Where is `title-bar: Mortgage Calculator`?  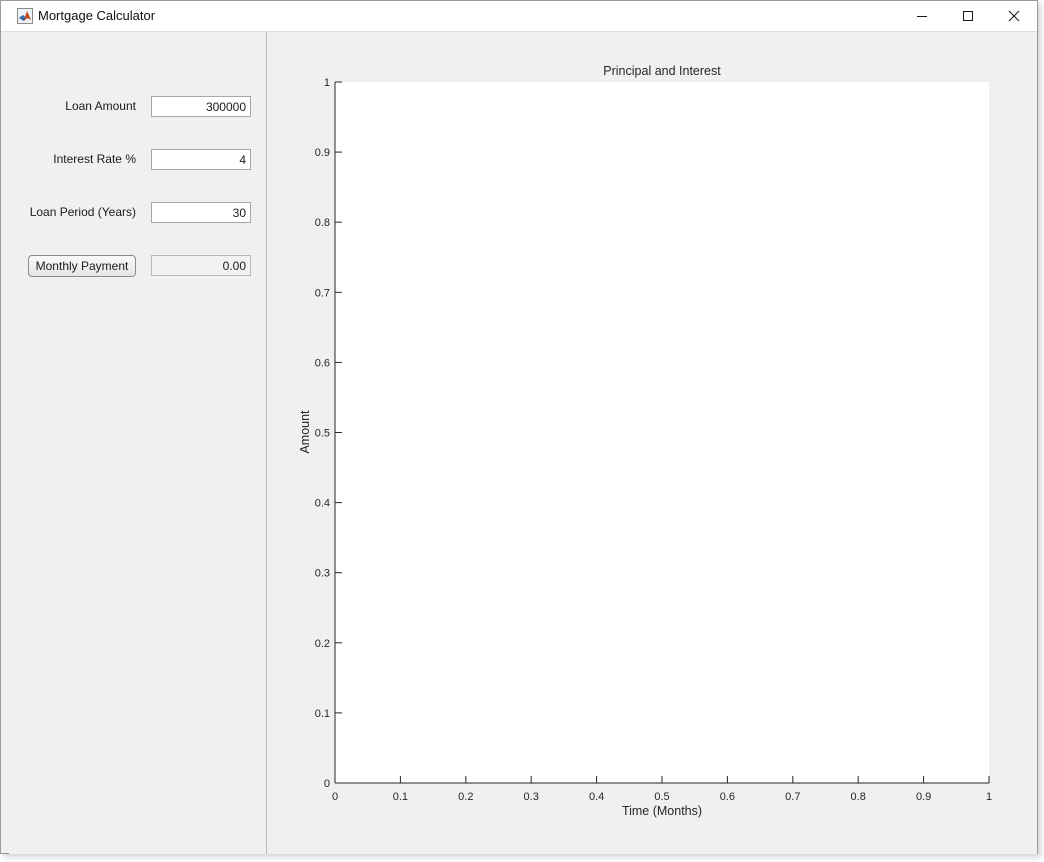
title-bar: Mortgage Calculator is located at coordinates (519, 16).